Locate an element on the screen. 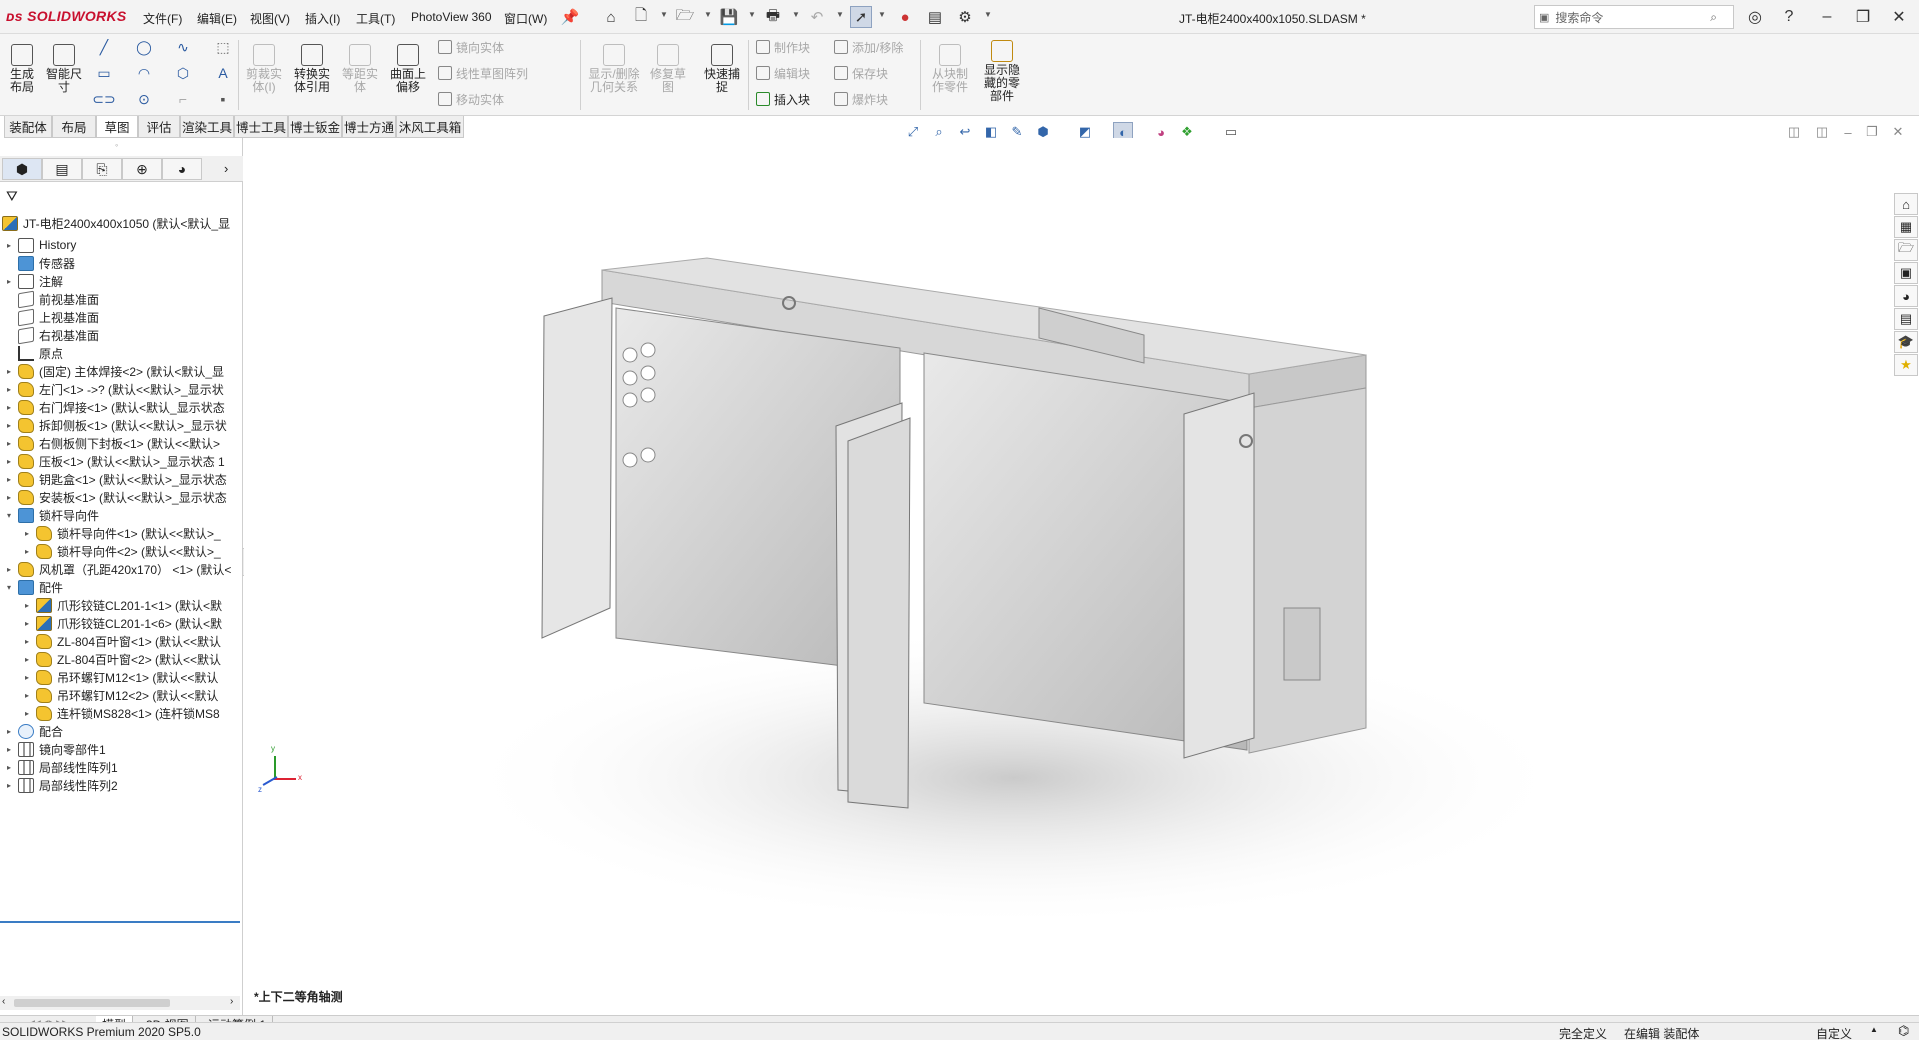 This screenshot has height=1042, width=1919. panel-grip-icon: ◦ is located at coordinates (116, 145).